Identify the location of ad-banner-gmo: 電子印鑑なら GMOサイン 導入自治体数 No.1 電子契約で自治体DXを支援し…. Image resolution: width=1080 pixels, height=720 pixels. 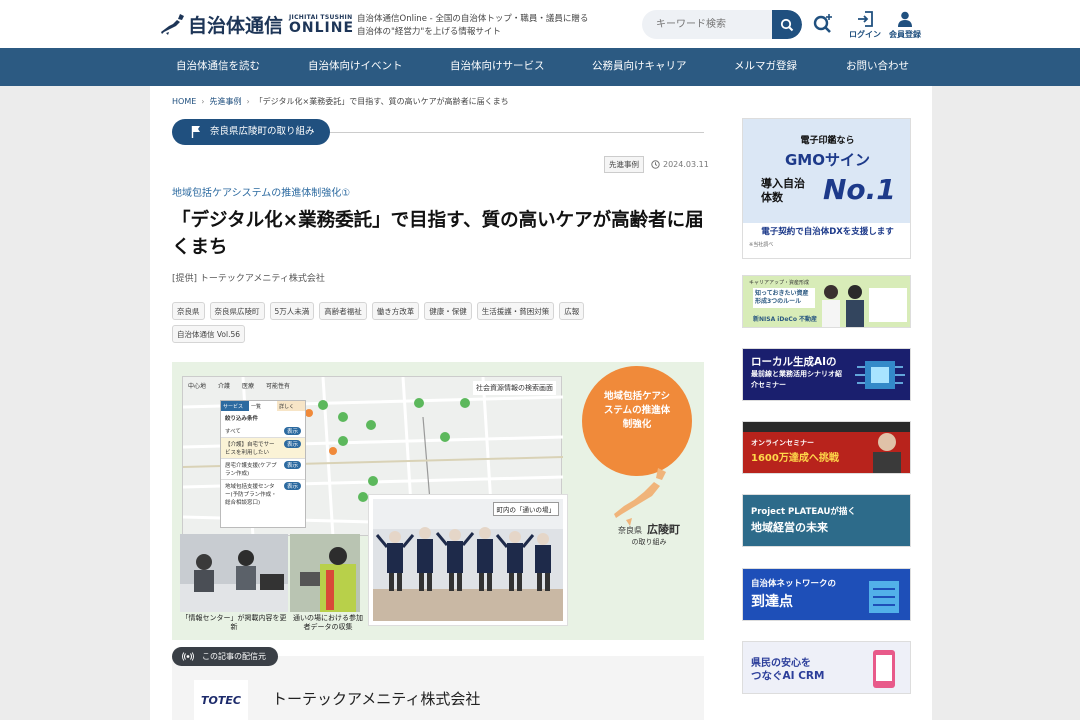
(826, 188).